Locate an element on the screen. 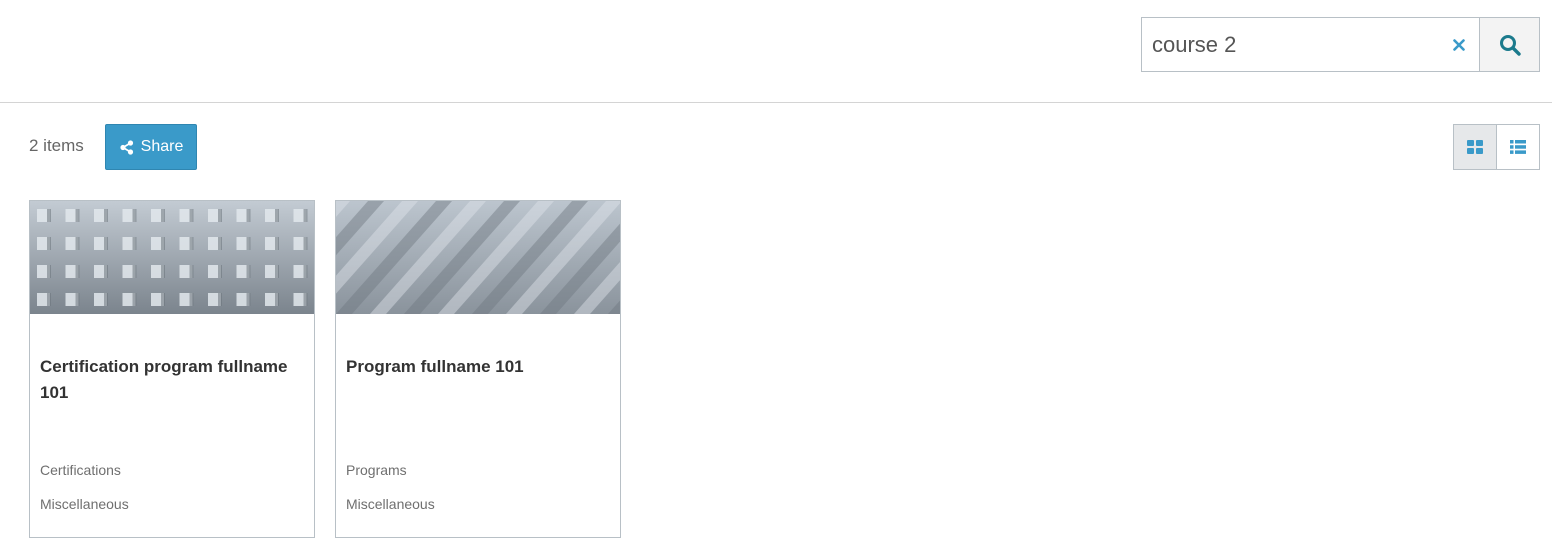 Image resolution: width=1552 pixels, height=553 pixels. card-title: Certification program fullname 101 is located at coordinates (164, 379).